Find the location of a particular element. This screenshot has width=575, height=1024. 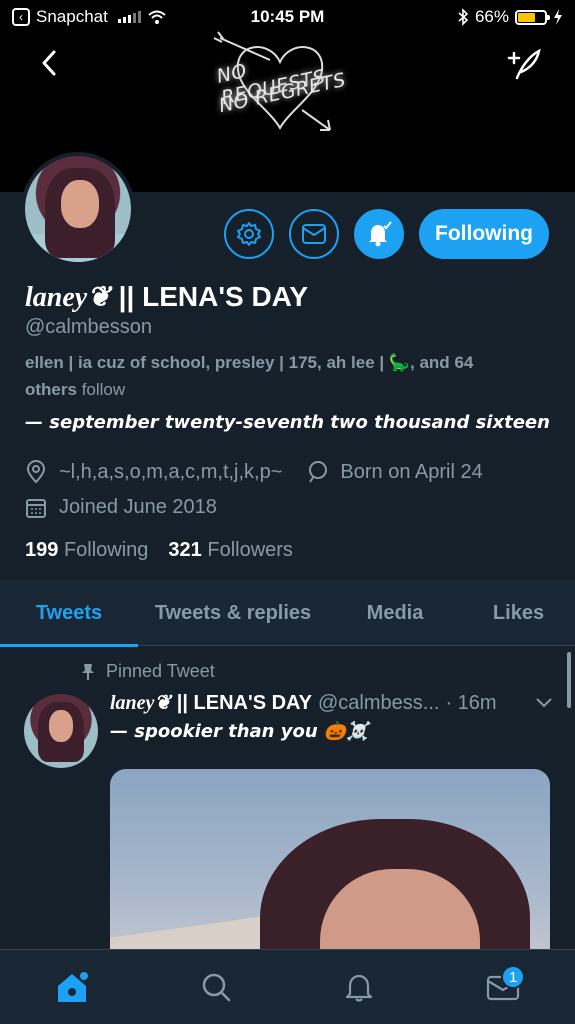

messages-badge: 1 is located at coordinates (513, 977).